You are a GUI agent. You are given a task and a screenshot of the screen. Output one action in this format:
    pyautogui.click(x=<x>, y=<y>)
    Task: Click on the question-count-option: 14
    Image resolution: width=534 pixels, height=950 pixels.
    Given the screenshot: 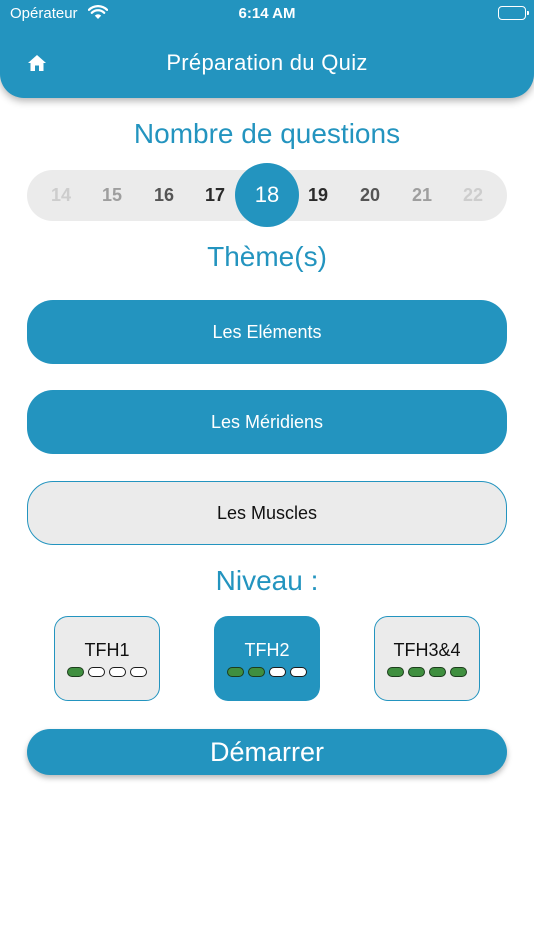 What is the action you would take?
    pyautogui.click(x=61, y=195)
    